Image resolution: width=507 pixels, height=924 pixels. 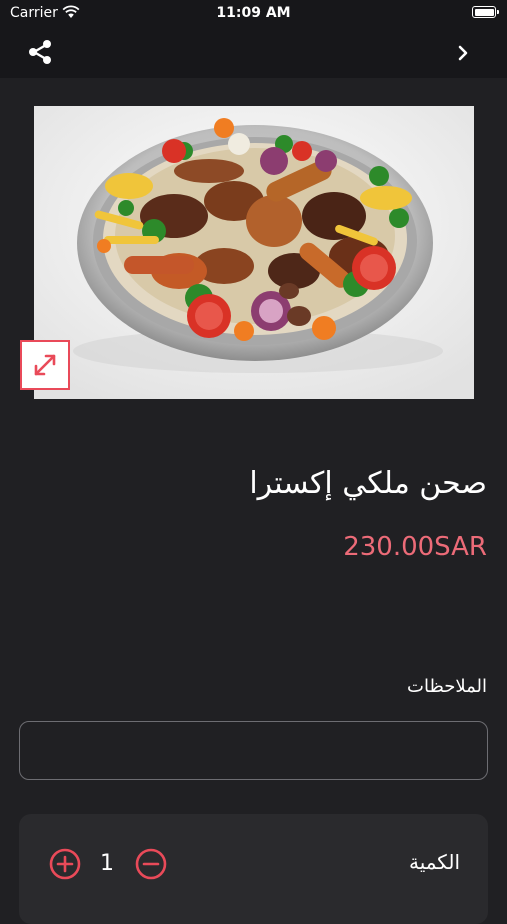 I want to click on product-price: 230.00SAR, so click(x=415, y=547).